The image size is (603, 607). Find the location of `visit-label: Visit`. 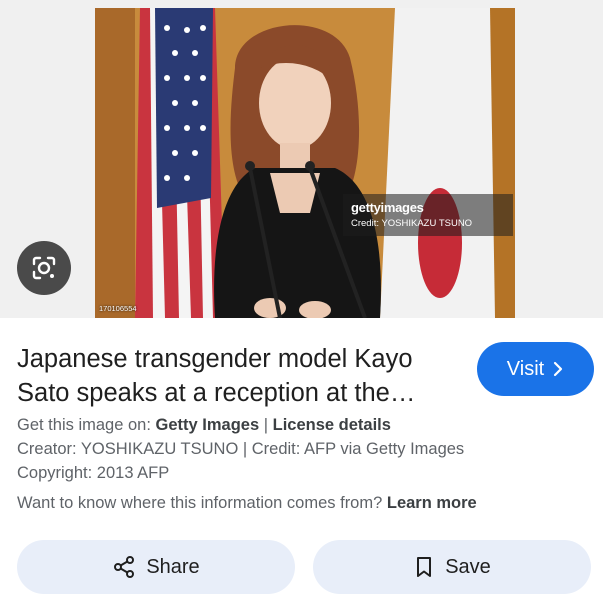

visit-label: Visit is located at coordinates (525, 368).